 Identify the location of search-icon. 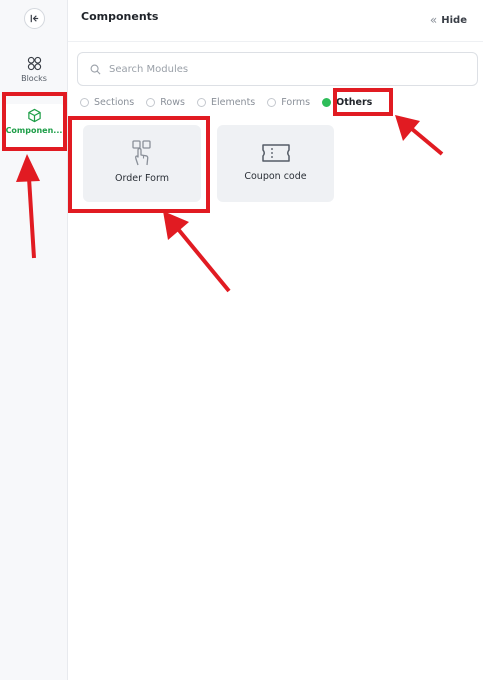
(95, 69).